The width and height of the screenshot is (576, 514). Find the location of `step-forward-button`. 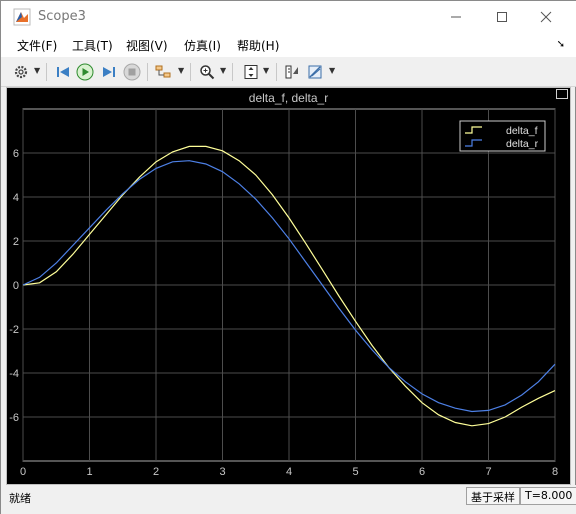

step-forward-button is located at coordinates (109, 72).